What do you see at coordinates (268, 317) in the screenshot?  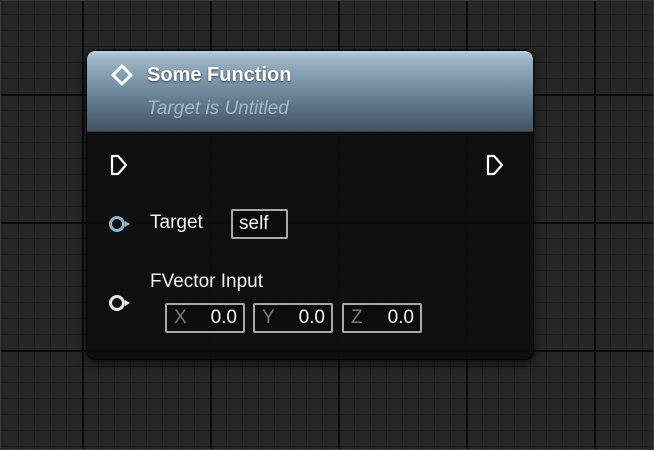 I see `y-axis-label: Y` at bounding box center [268, 317].